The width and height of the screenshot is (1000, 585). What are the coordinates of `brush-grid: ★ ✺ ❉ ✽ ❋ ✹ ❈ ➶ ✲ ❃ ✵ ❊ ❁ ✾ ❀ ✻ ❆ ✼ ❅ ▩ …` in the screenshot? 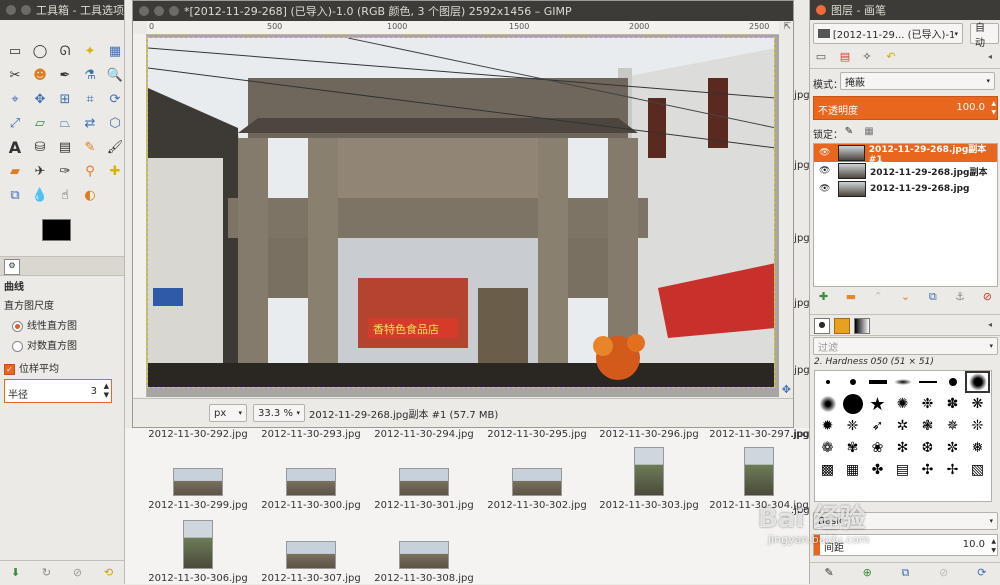 It's located at (903, 436).